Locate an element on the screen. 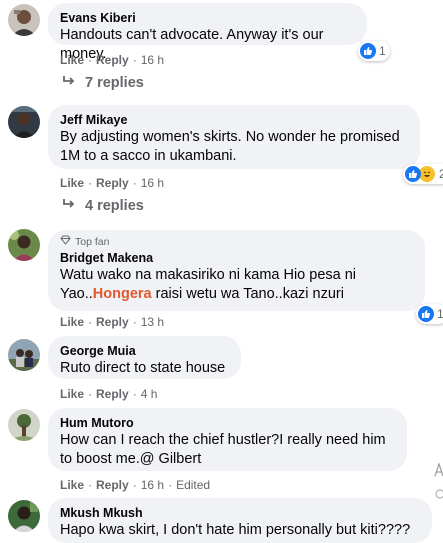 This screenshot has width=443, height=543. timestamp: 4 h is located at coordinates (149, 394).